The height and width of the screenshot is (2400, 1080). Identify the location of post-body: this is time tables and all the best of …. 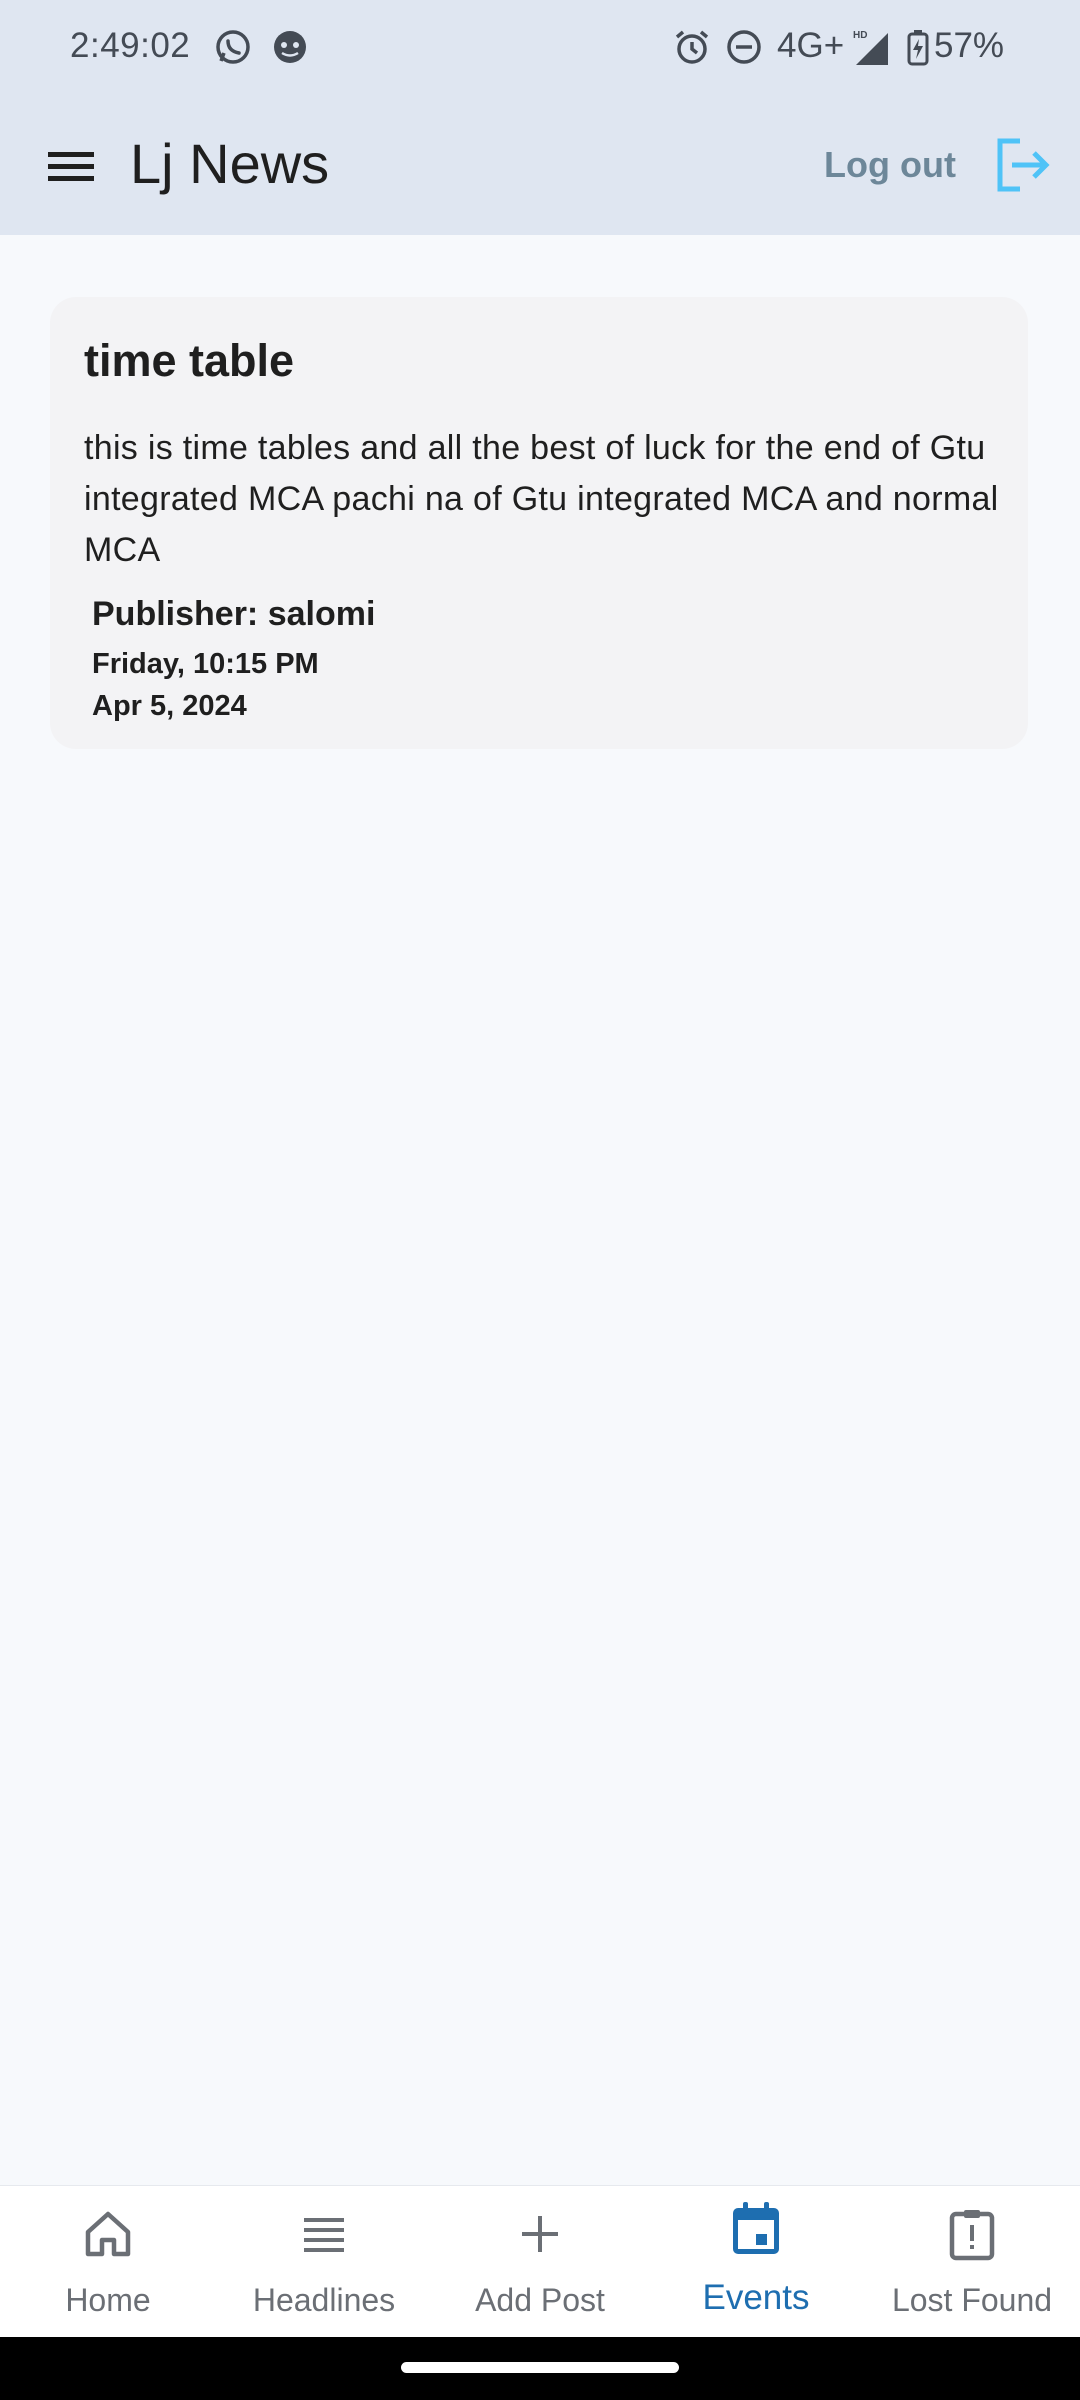
(541, 499).